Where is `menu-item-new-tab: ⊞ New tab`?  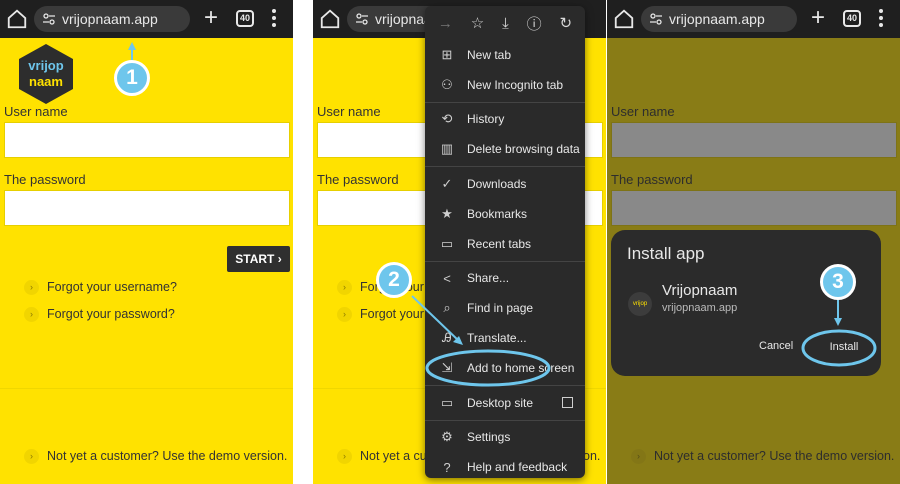 menu-item-new-tab: ⊞ New tab is located at coordinates (505, 55).